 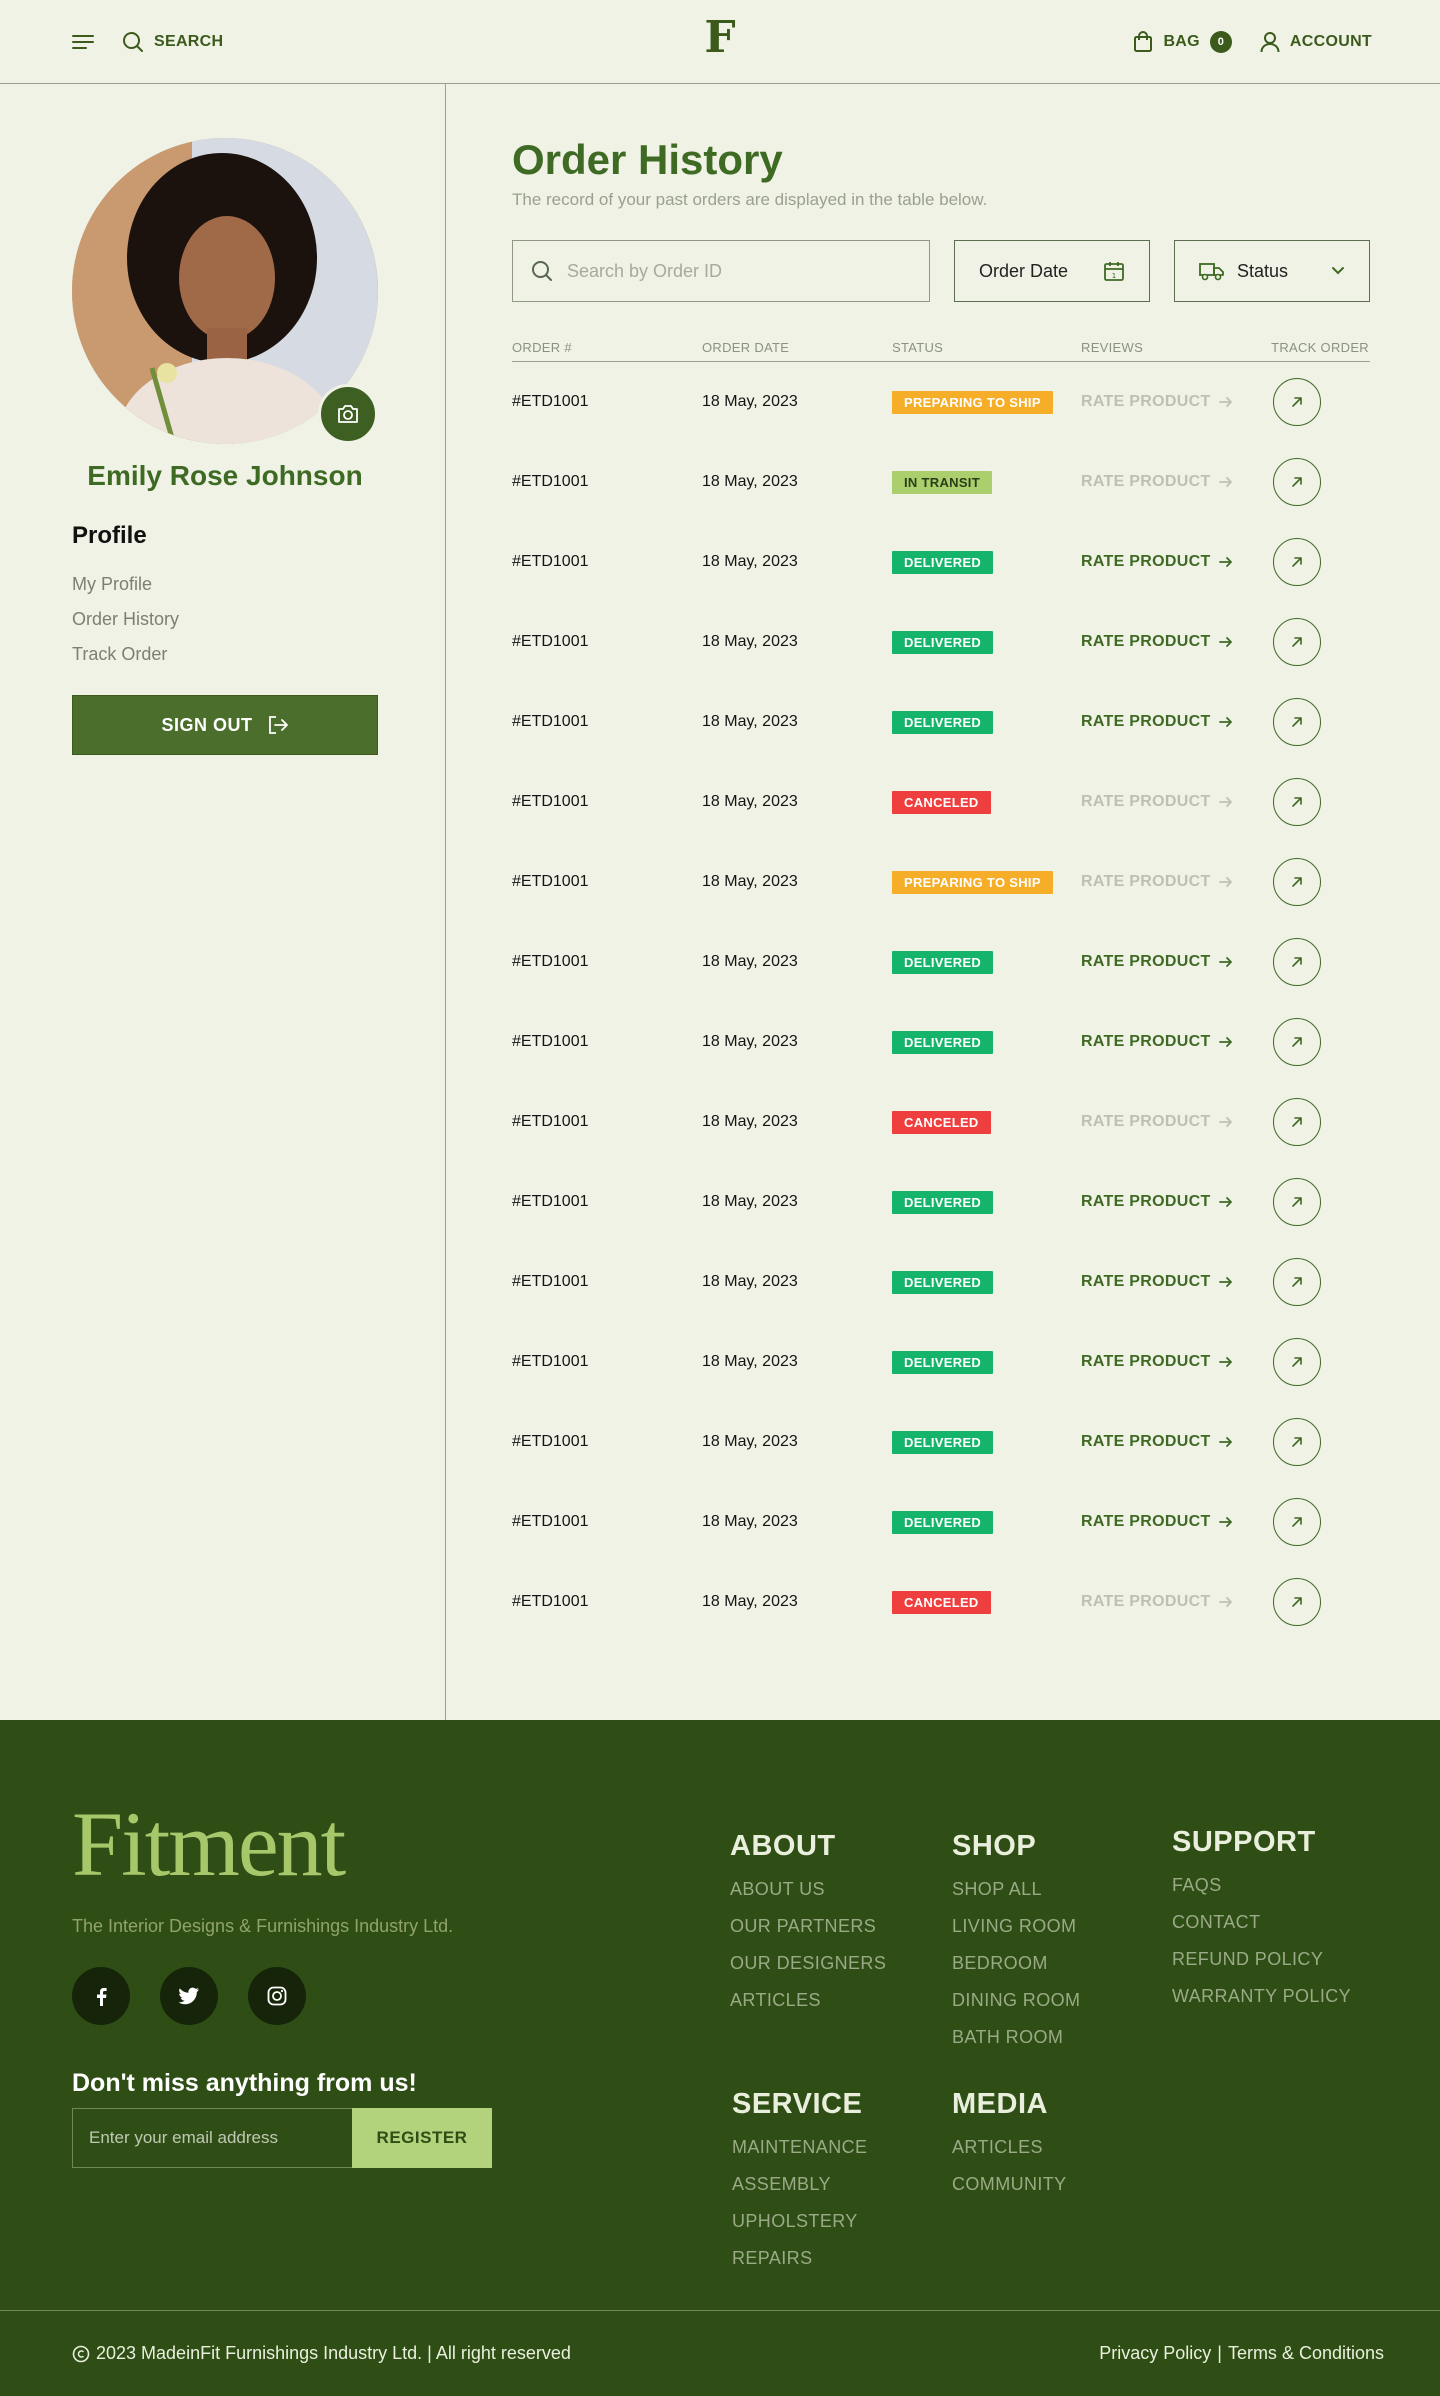 I want to click on footer-link: SHOP ALL, so click(x=1016, y=1889).